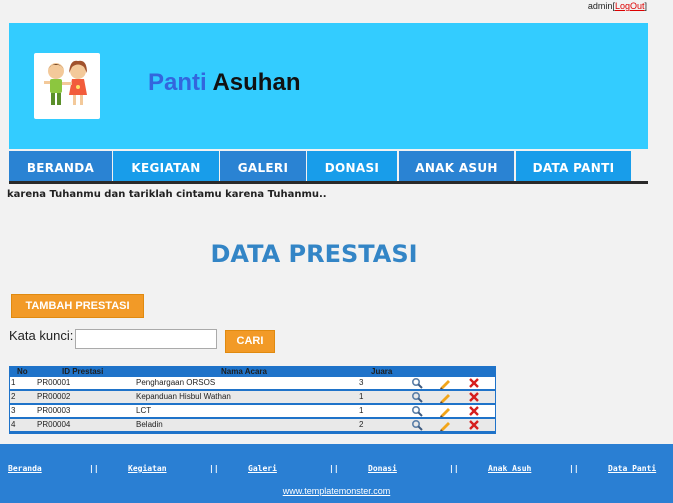 This screenshot has height=503, width=673. I want to click on nav-data-panti: DATA PANTI, so click(573, 166).